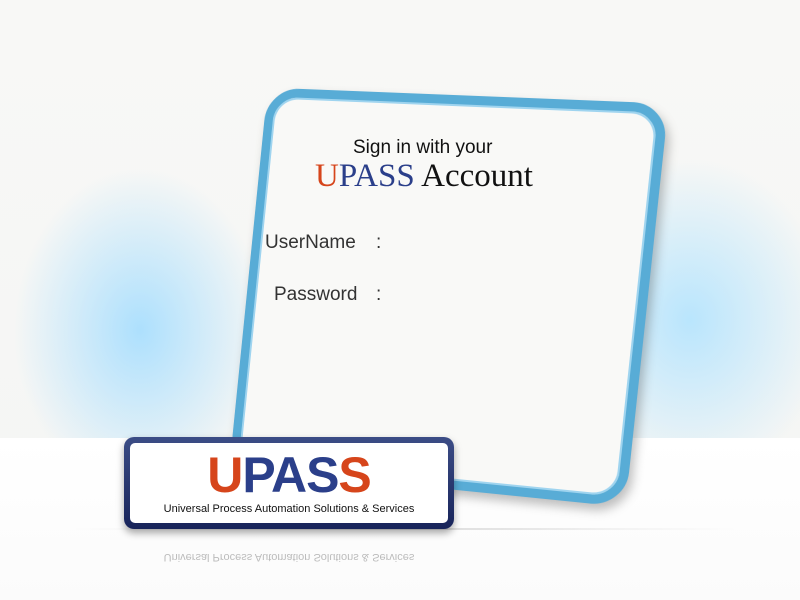  I want to click on password-label: Password, so click(316, 294).